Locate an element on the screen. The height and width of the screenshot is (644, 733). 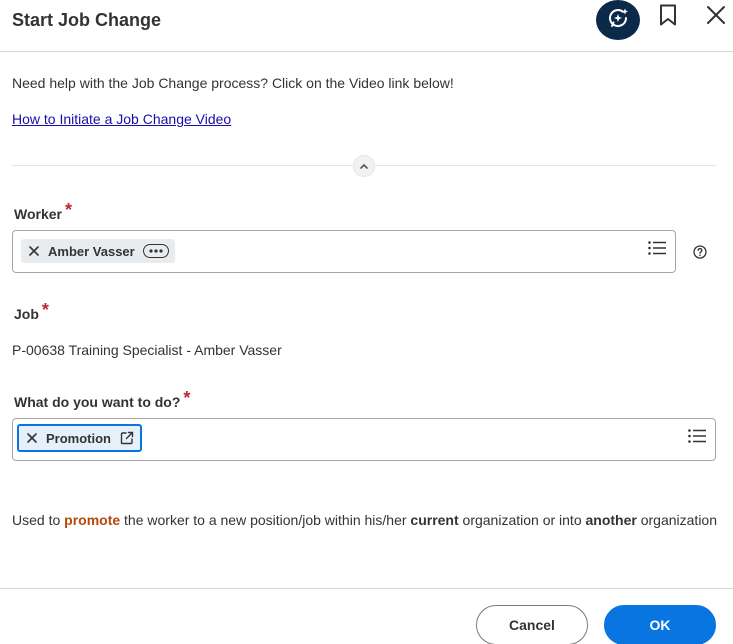
action-chip: Promotion is located at coordinates (79, 438).